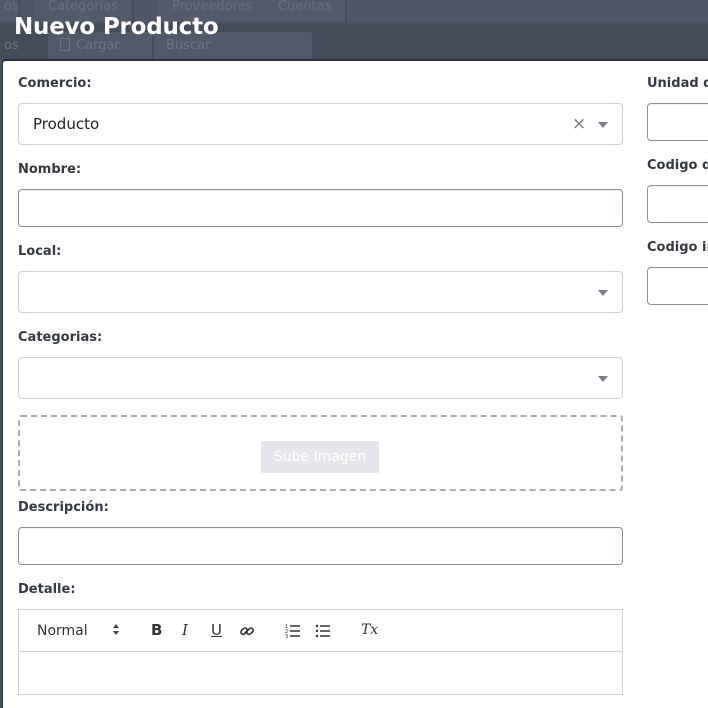 The height and width of the screenshot is (708, 708). What do you see at coordinates (247, 631) in the screenshot?
I see `link-icon` at bounding box center [247, 631].